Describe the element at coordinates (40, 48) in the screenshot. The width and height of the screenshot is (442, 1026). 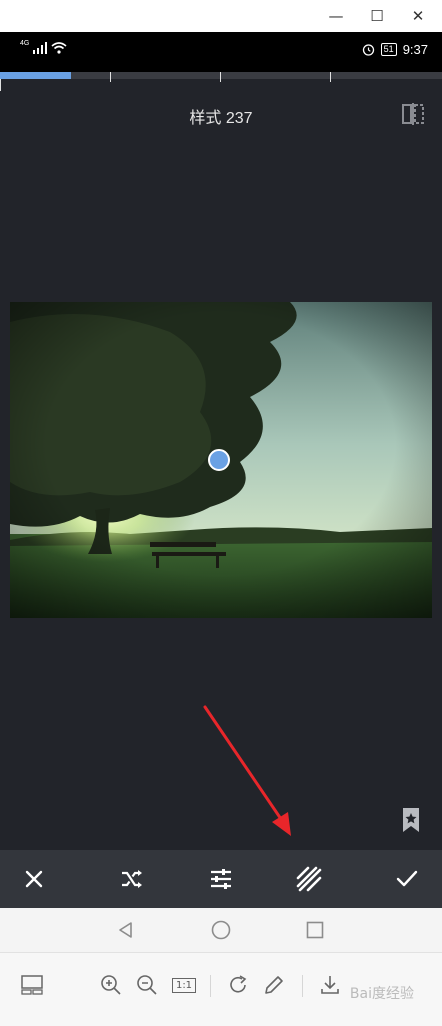
I see `signal-icon` at that location.